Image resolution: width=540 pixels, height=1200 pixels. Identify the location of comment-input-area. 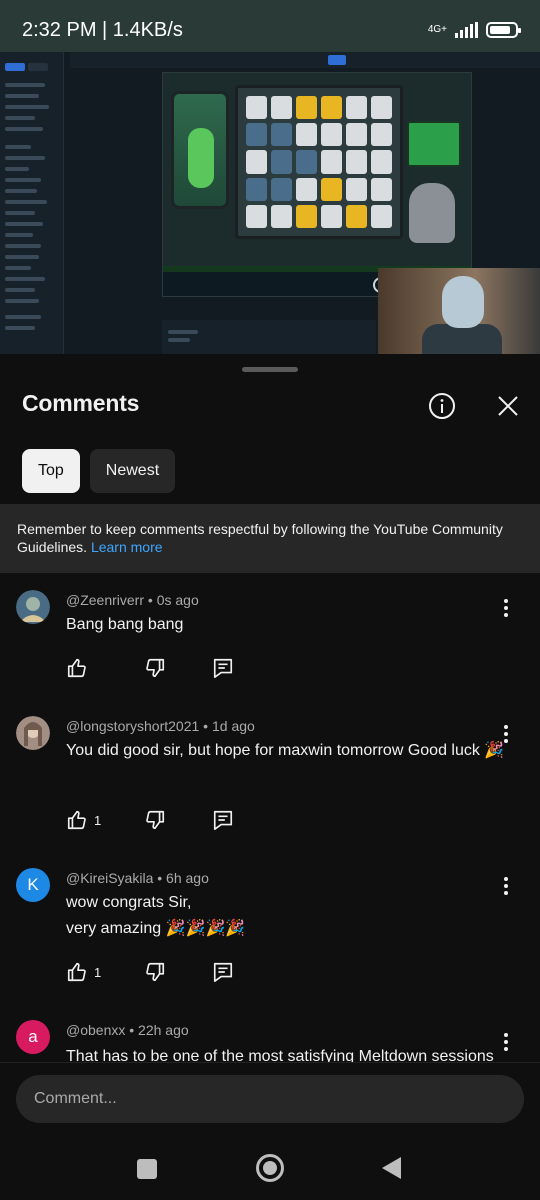
(270, 1101).